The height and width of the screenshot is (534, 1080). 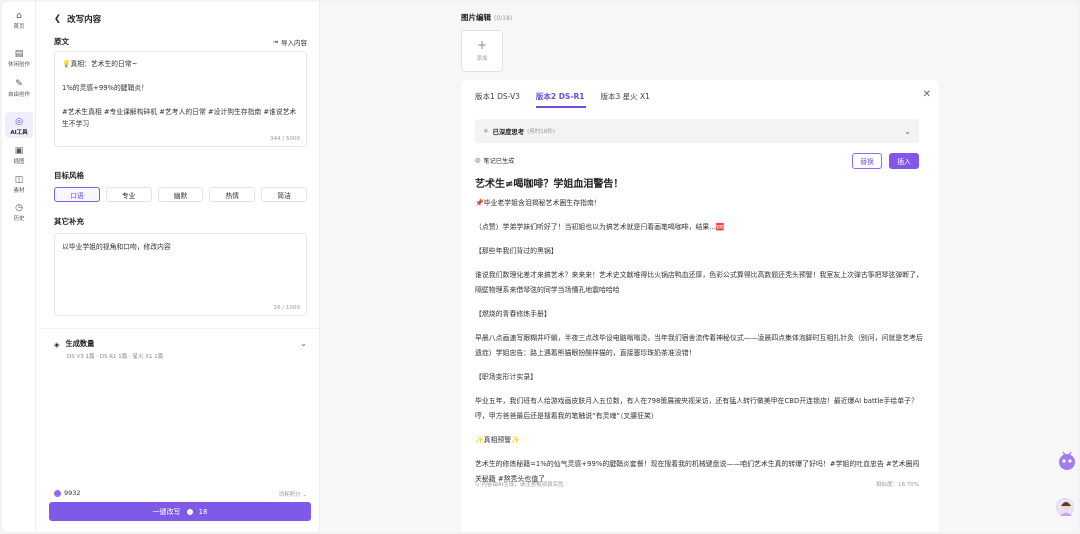 I want to click on article-paragraph: 📌毕业老学姐含泪揭秘艺术圈生存指南！, so click(x=538, y=203).